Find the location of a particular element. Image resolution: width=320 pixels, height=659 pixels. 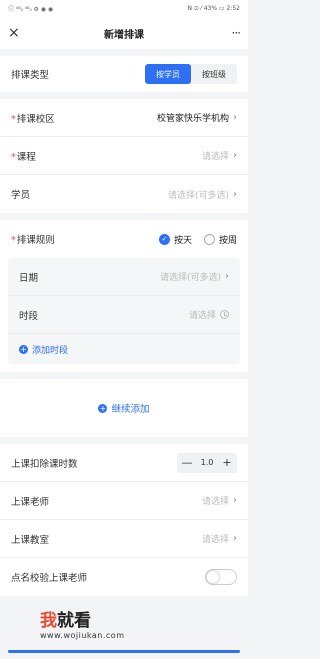

more-icon: ··· is located at coordinates (232, 33).